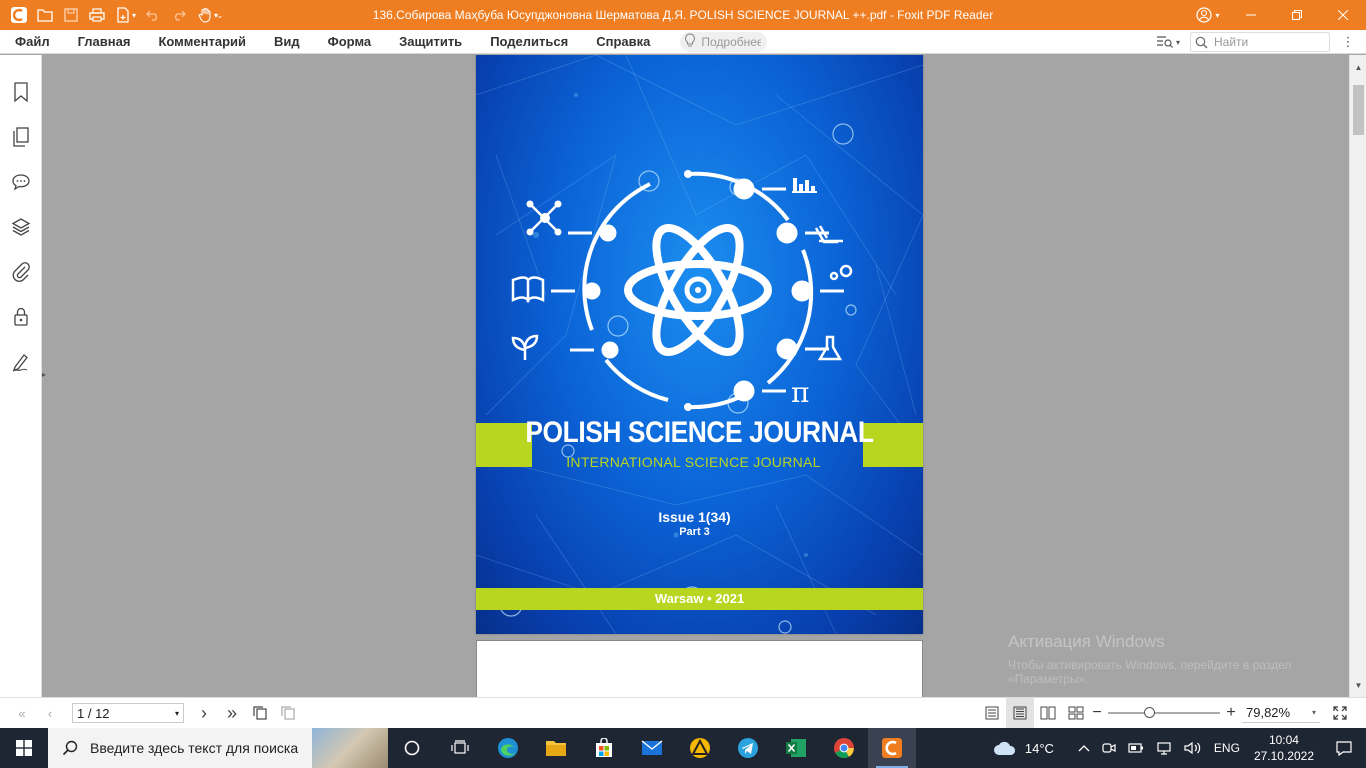 Image resolution: width=1366 pixels, height=768 pixels. I want to click on taskbar-clock: 10:04 27.10.2022, so click(1284, 748).